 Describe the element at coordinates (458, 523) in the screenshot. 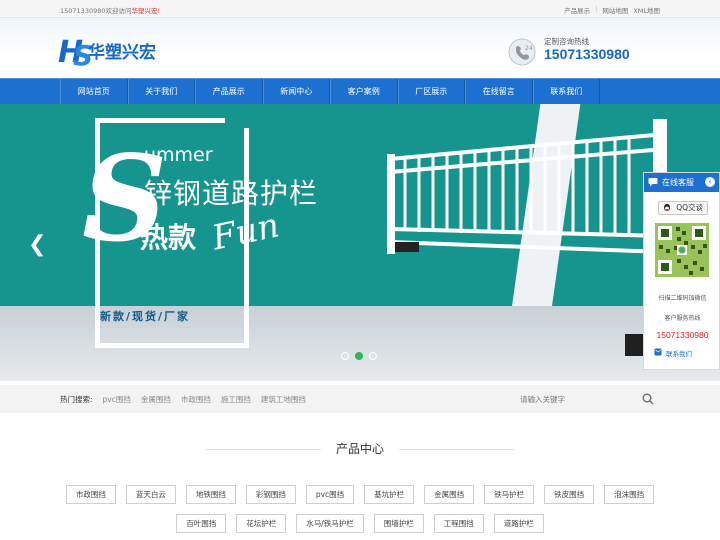

I see `category-button: 工程围挡` at that location.